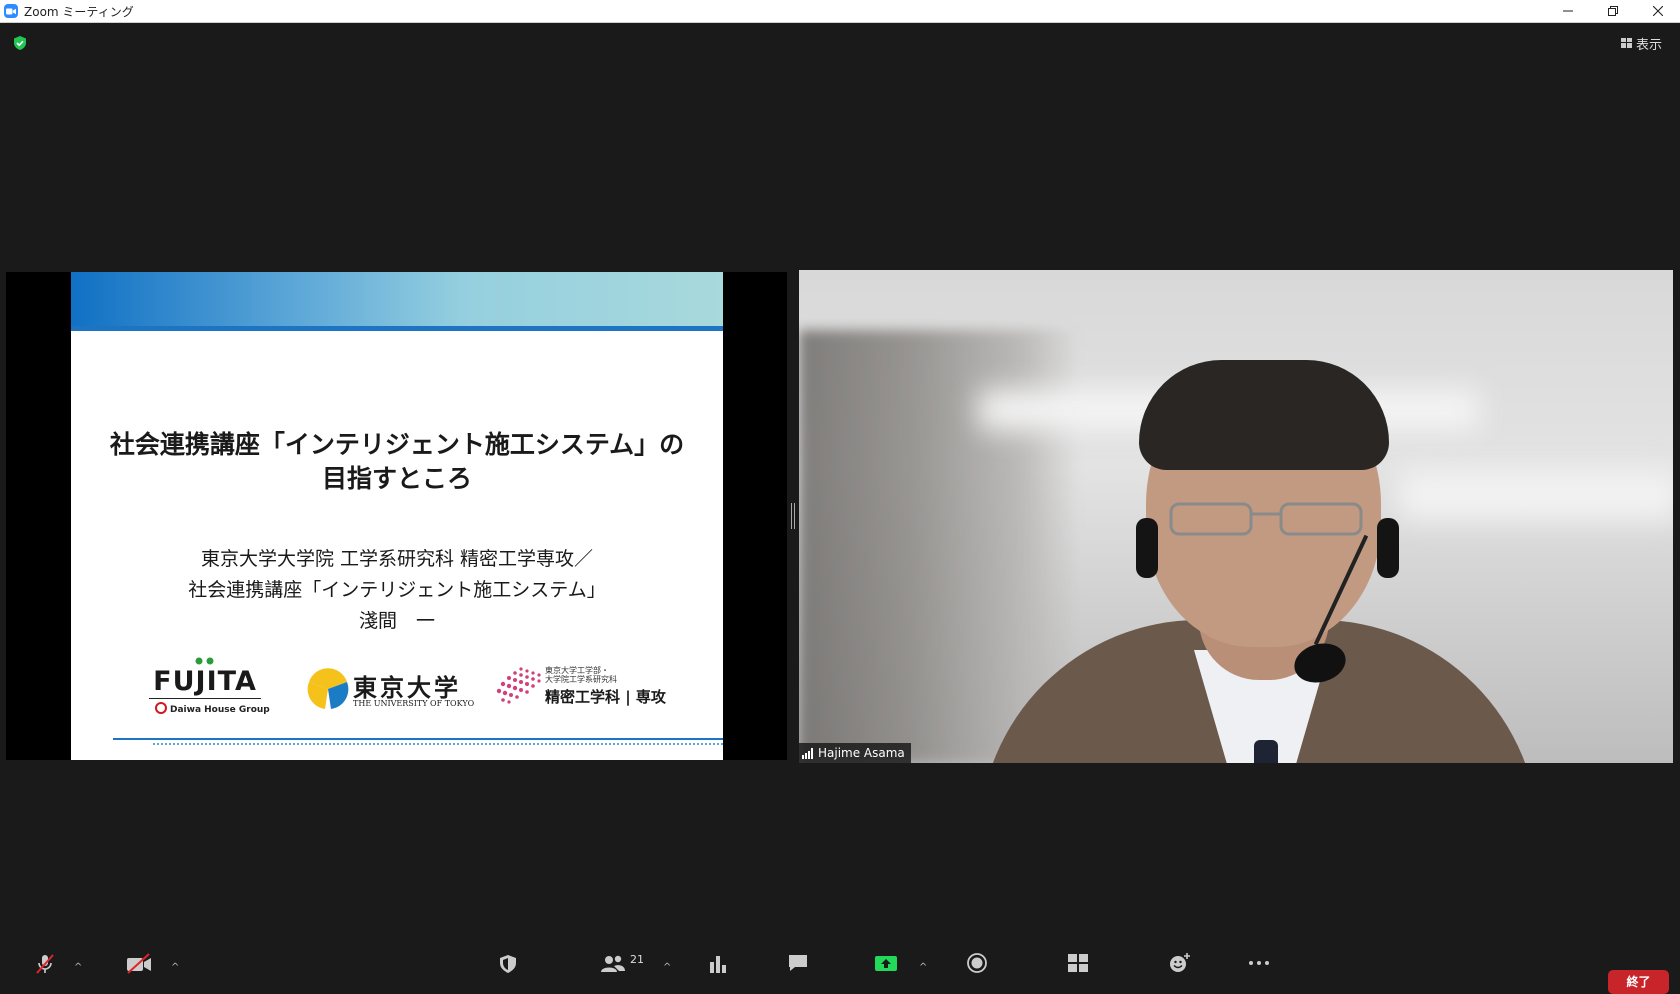 The height and width of the screenshot is (994, 1680). I want to click on record-button, so click(977, 969).